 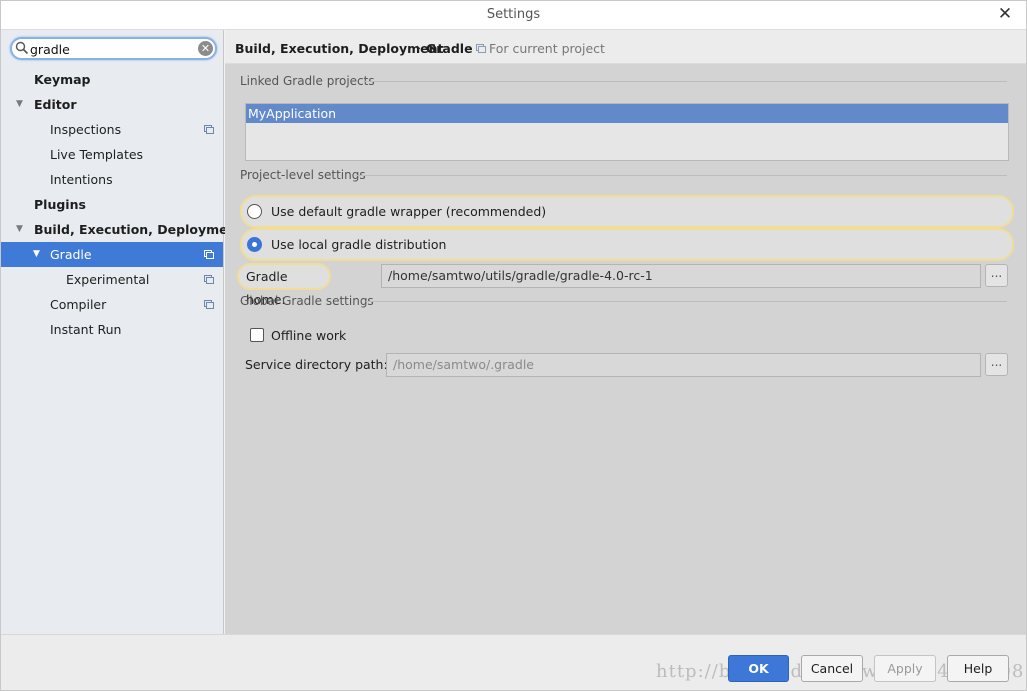 I want to click on sidebar-item-inspections: Inspections, so click(x=112, y=129).